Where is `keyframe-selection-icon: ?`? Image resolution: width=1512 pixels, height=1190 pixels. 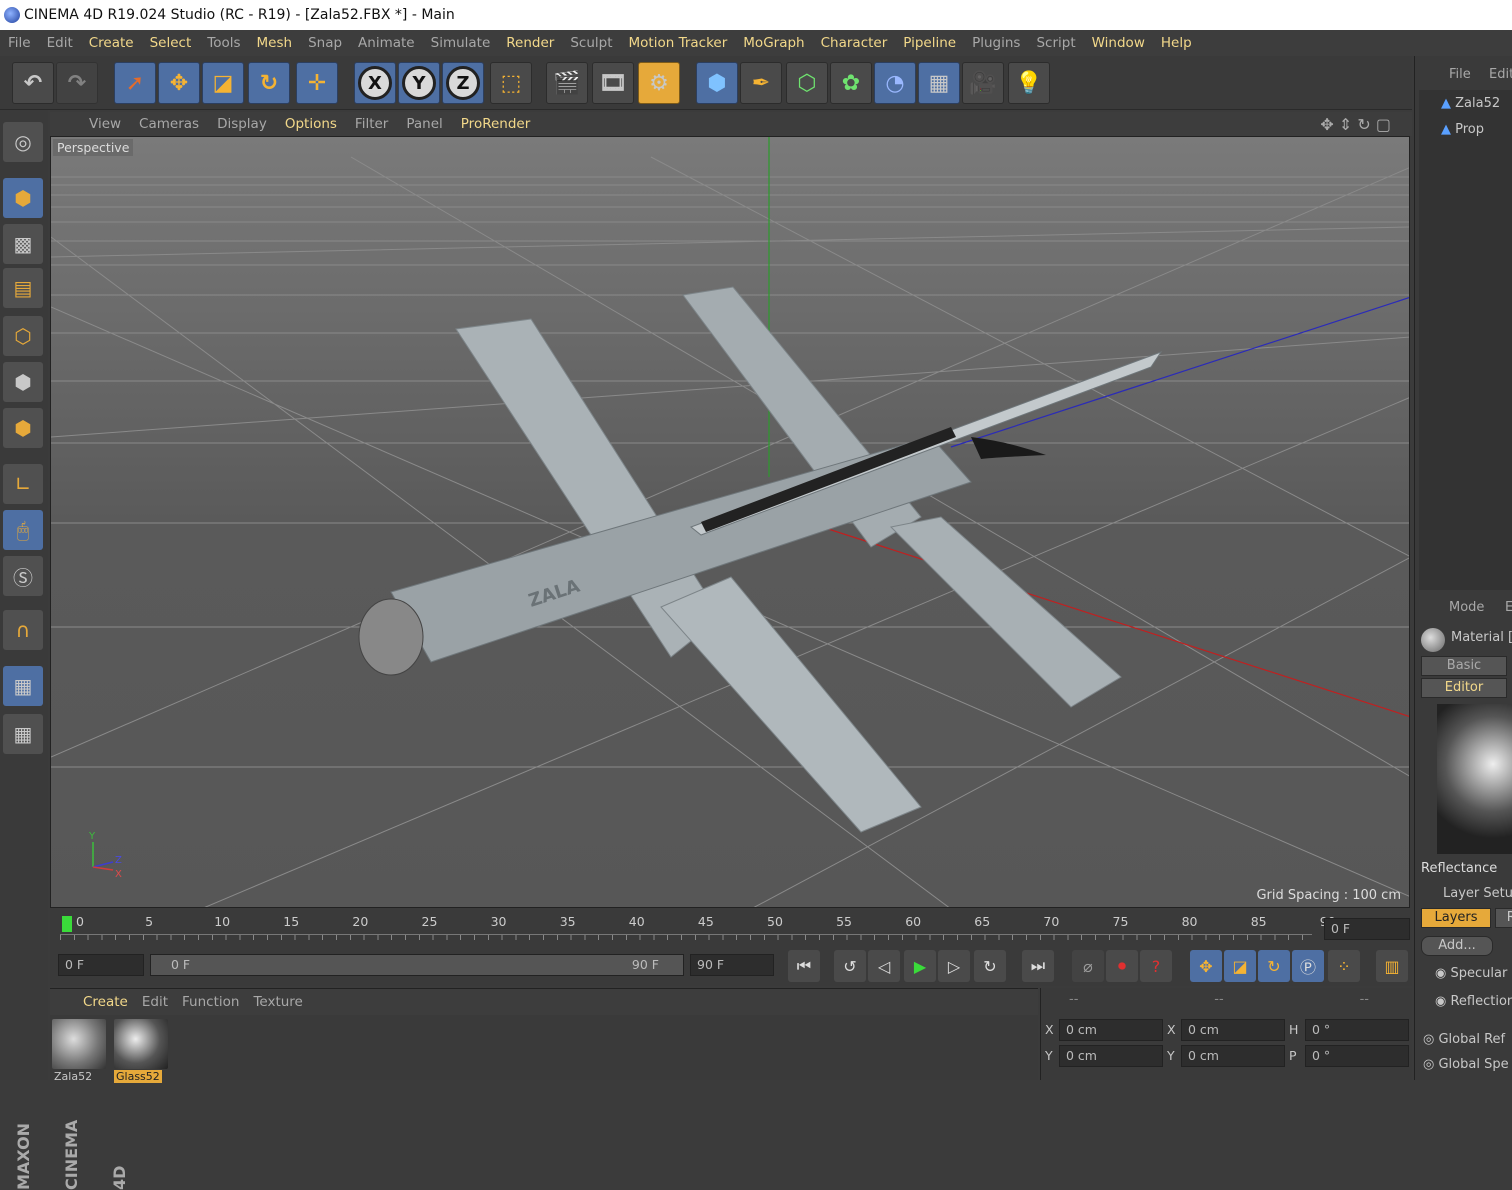
keyframe-selection-icon: ? is located at coordinates (1156, 966).